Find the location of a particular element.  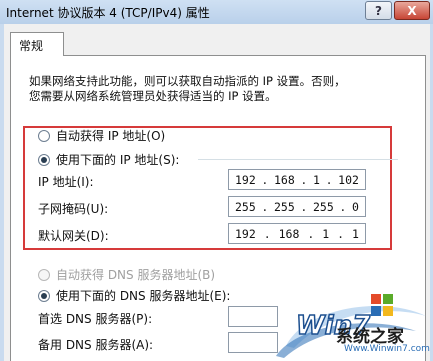

ip-manual-radio: 使用下面的 IP 地址(S): is located at coordinates (108, 159).